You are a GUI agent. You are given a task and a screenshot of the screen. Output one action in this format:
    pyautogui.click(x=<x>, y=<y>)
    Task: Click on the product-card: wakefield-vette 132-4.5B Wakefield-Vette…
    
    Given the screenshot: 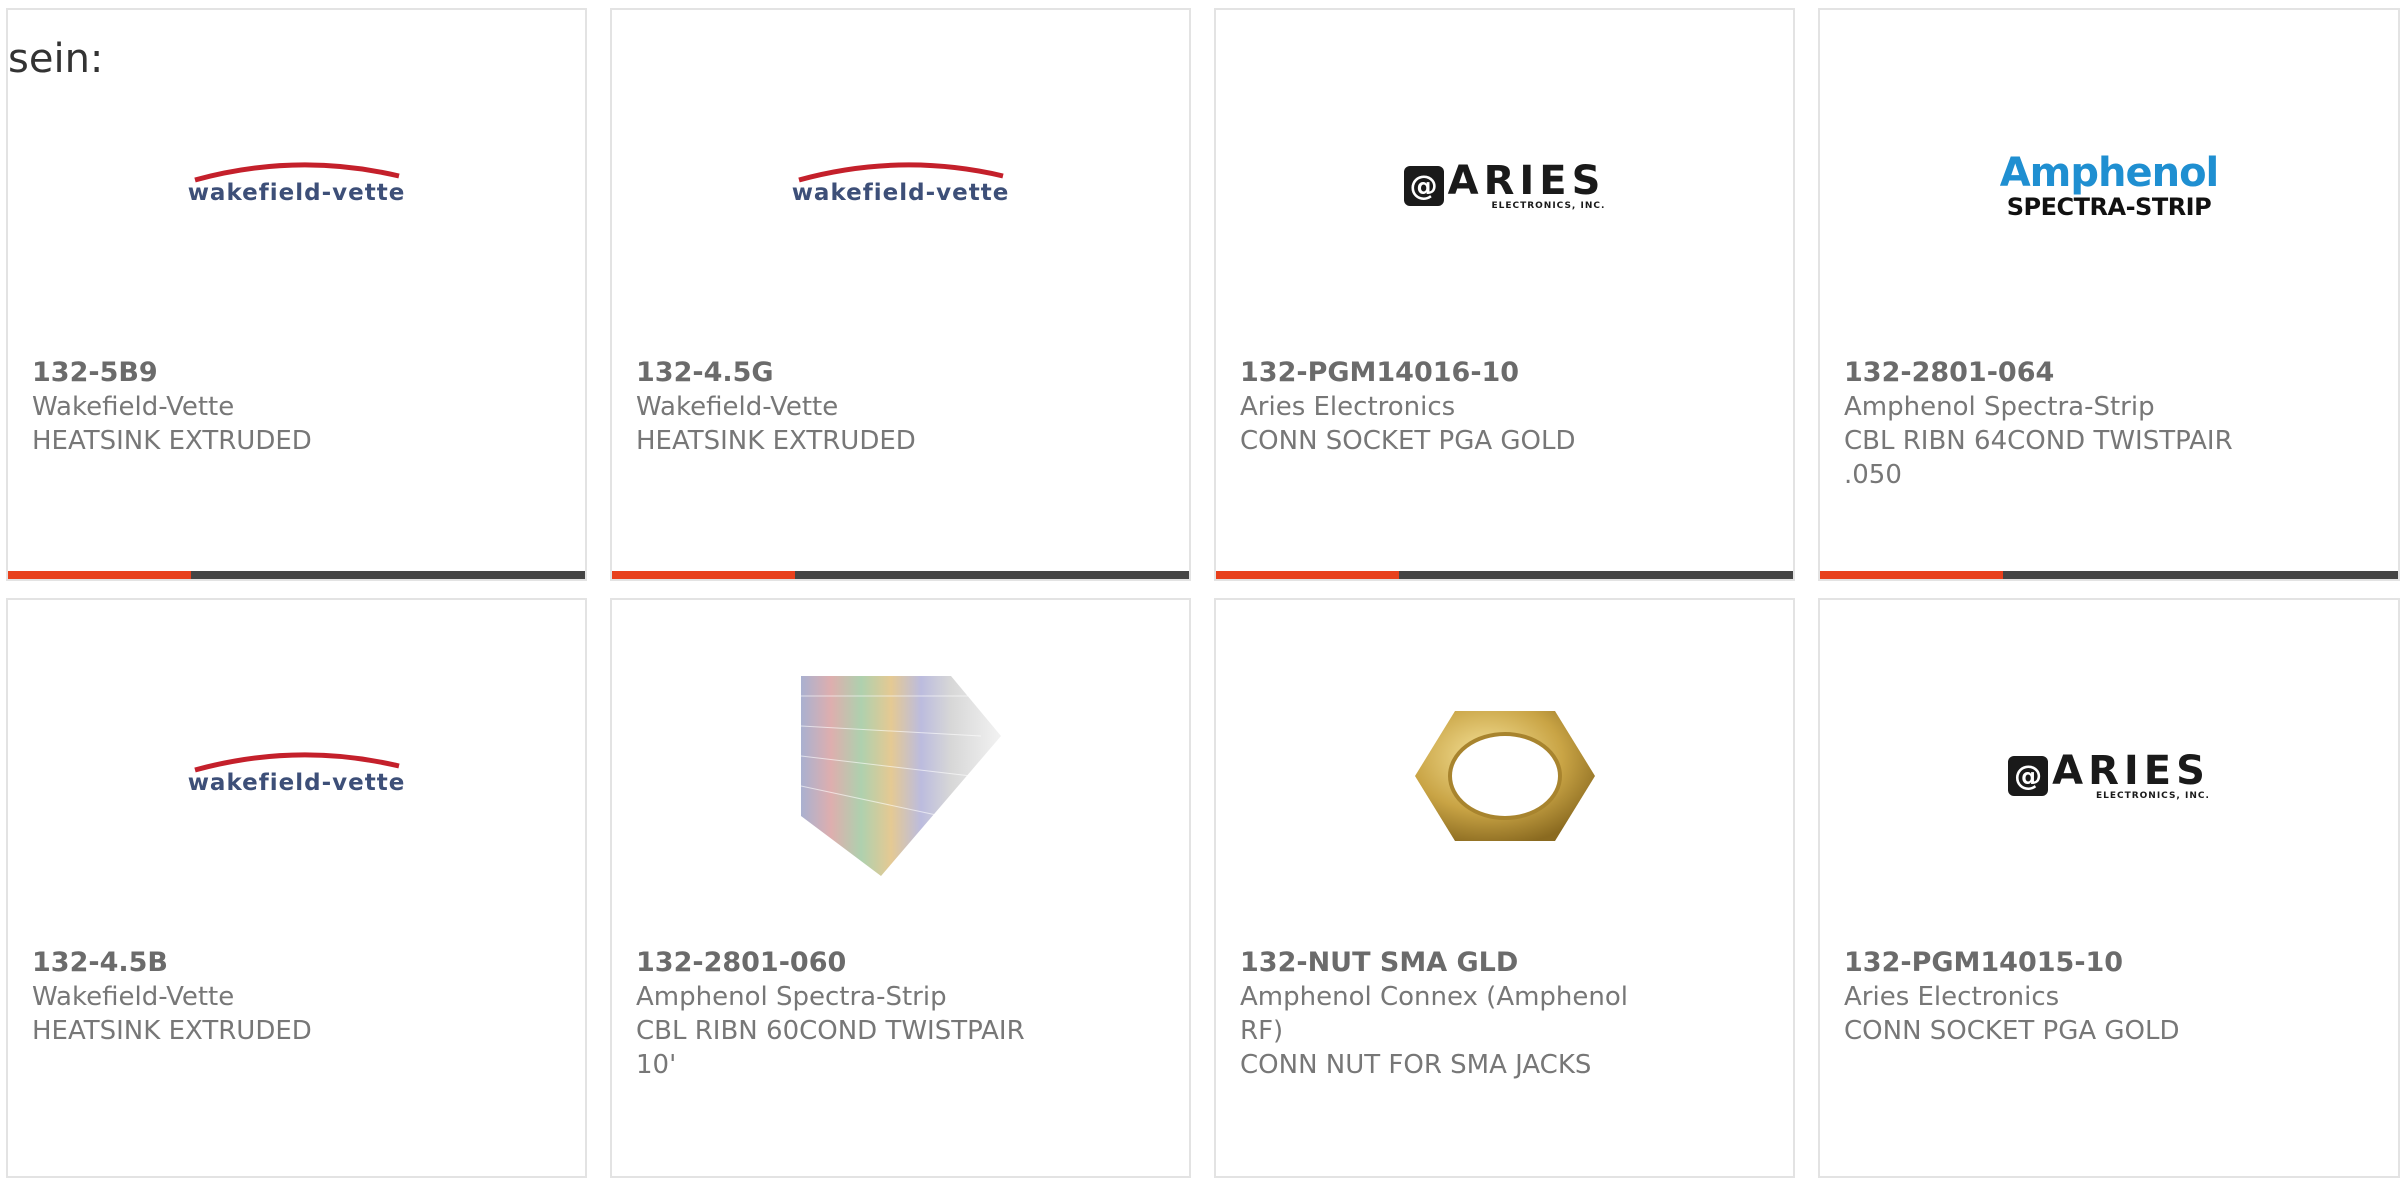 What is the action you would take?
    pyautogui.click(x=296, y=888)
    